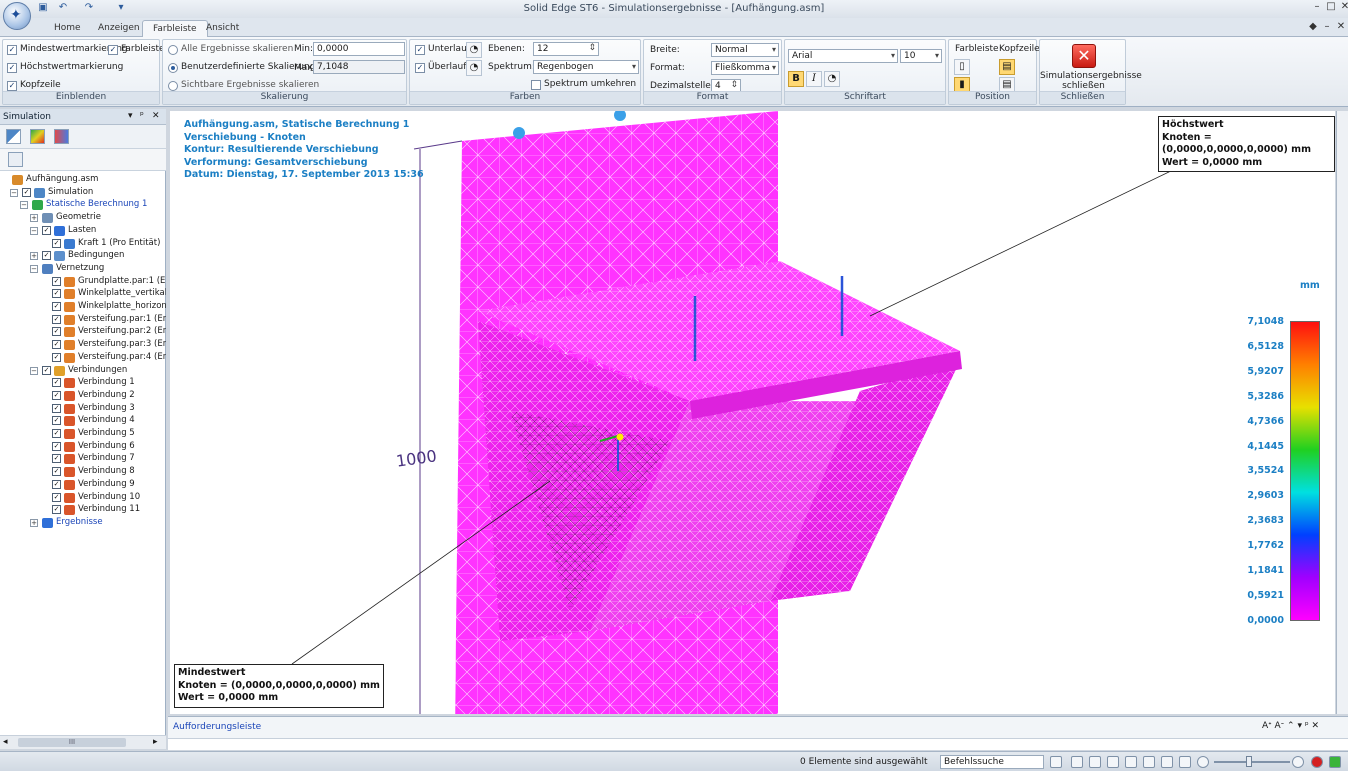  I want to click on redo-arrow-icon, so click(1056, 762).